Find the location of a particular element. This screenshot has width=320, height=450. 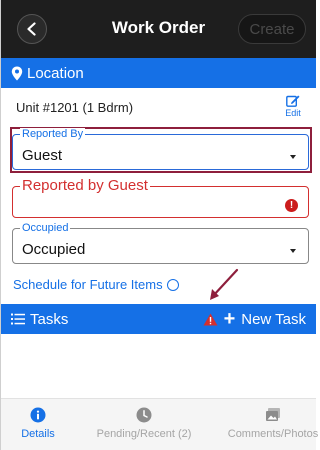

map-pin-icon is located at coordinates (17, 73).